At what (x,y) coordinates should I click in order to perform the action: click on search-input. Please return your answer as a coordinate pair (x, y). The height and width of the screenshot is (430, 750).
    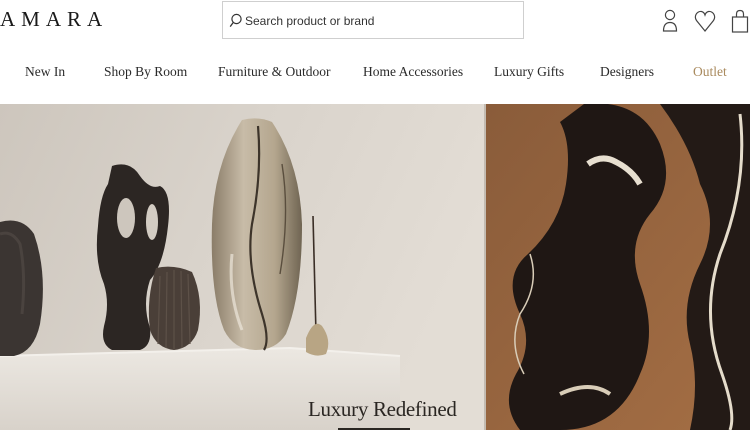
    Looking at the image, I should click on (380, 21).